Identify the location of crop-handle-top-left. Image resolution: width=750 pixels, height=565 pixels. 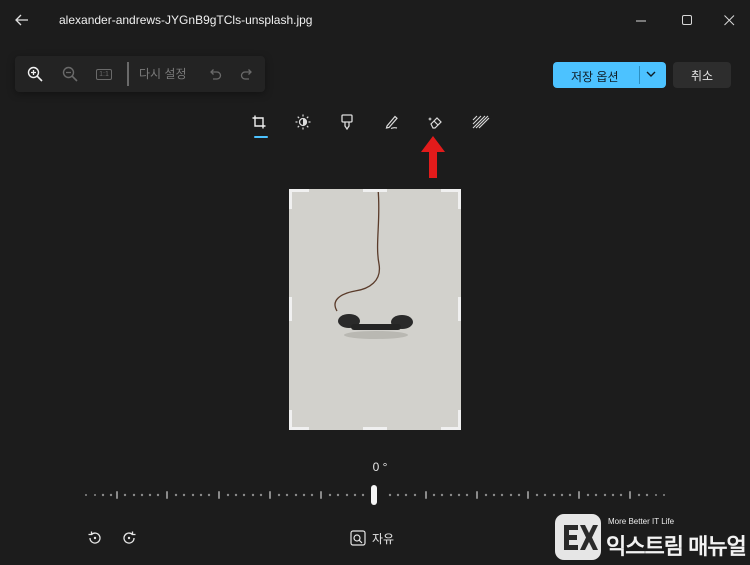
(299, 190).